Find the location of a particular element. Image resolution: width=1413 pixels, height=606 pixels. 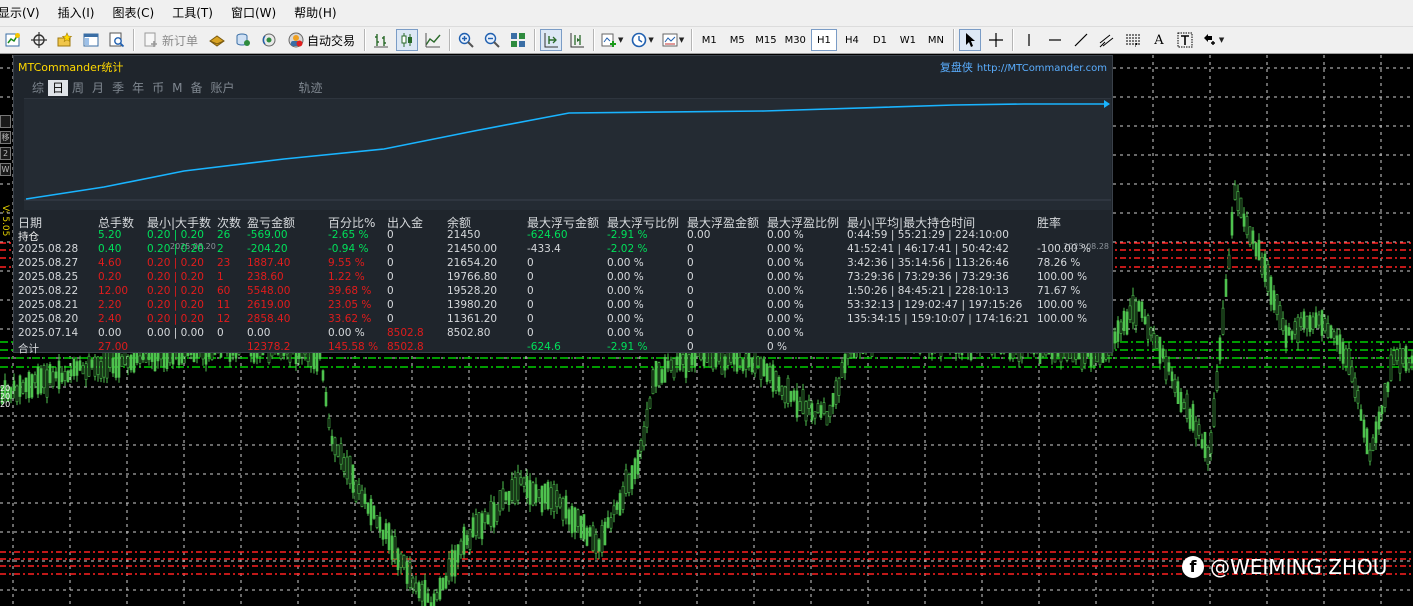

stats-tab: 月 is located at coordinates (98, 88).